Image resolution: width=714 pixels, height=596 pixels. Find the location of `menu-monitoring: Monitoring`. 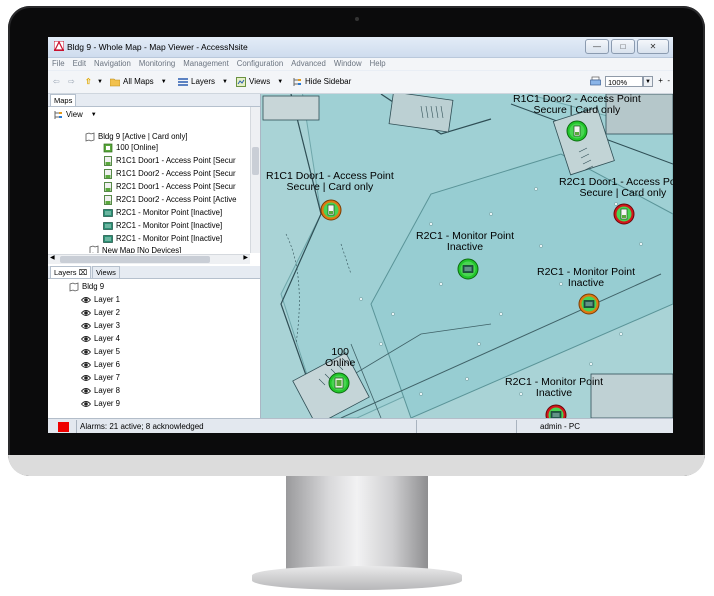

menu-monitoring: Monitoring is located at coordinates (157, 64).